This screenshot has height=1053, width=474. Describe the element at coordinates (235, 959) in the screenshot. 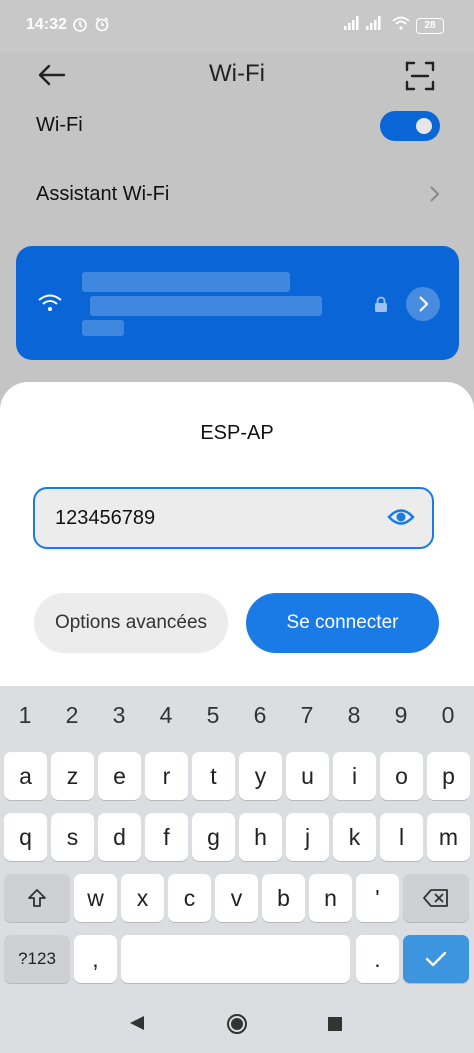

I see `space-key` at that location.